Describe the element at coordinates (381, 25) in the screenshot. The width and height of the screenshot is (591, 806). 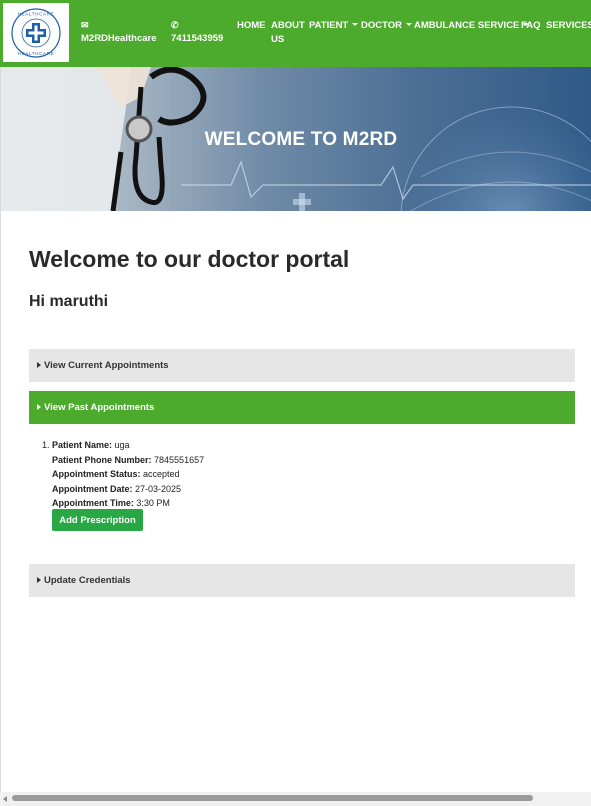
I see `nav-doctor-label: DOCTOR` at that location.